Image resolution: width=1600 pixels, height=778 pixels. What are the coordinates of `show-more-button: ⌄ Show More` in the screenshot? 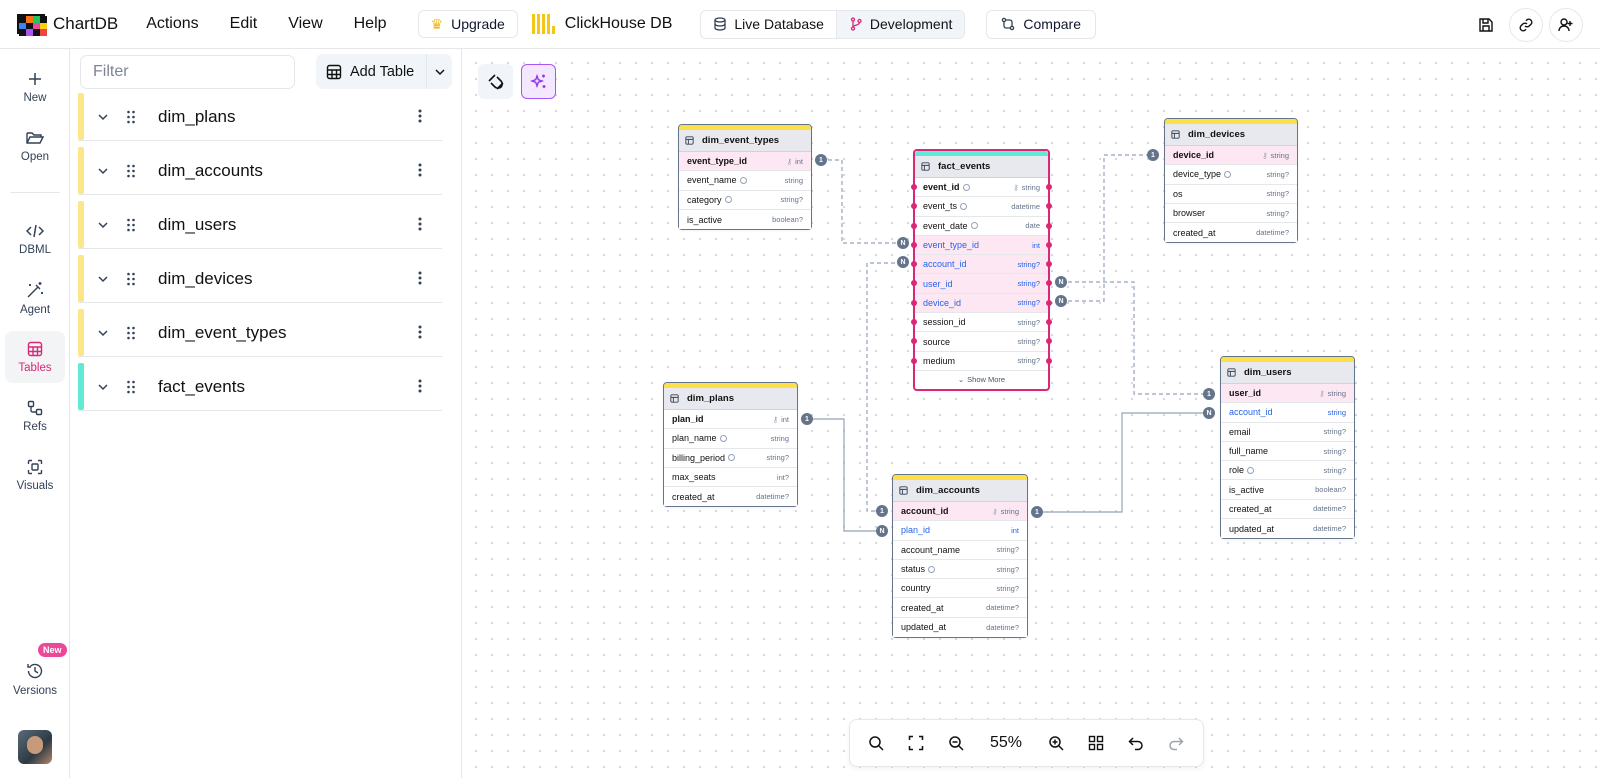 It's located at (981, 380).